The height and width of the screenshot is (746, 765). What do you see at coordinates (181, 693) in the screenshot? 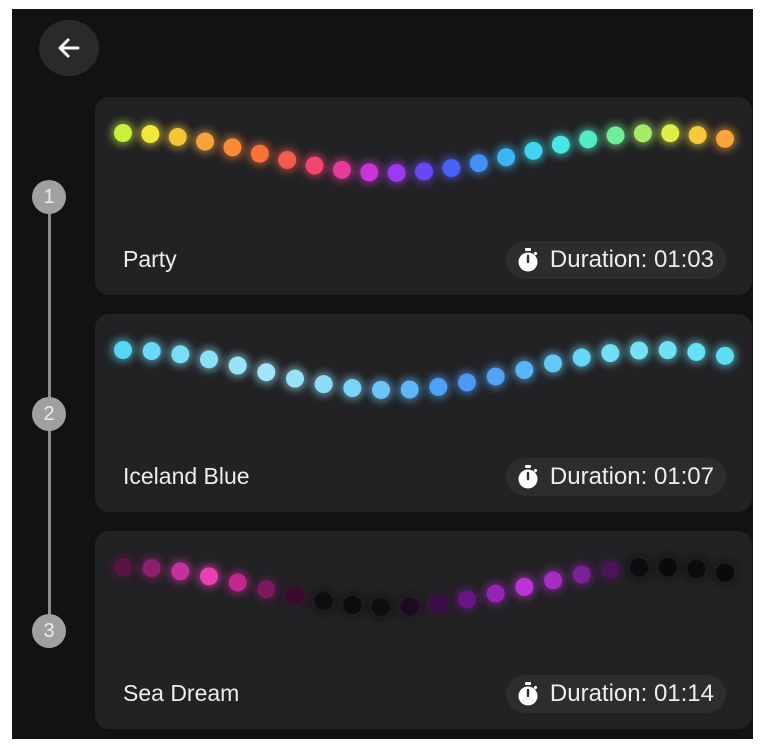
I see `program-name: Sea Dream` at bounding box center [181, 693].